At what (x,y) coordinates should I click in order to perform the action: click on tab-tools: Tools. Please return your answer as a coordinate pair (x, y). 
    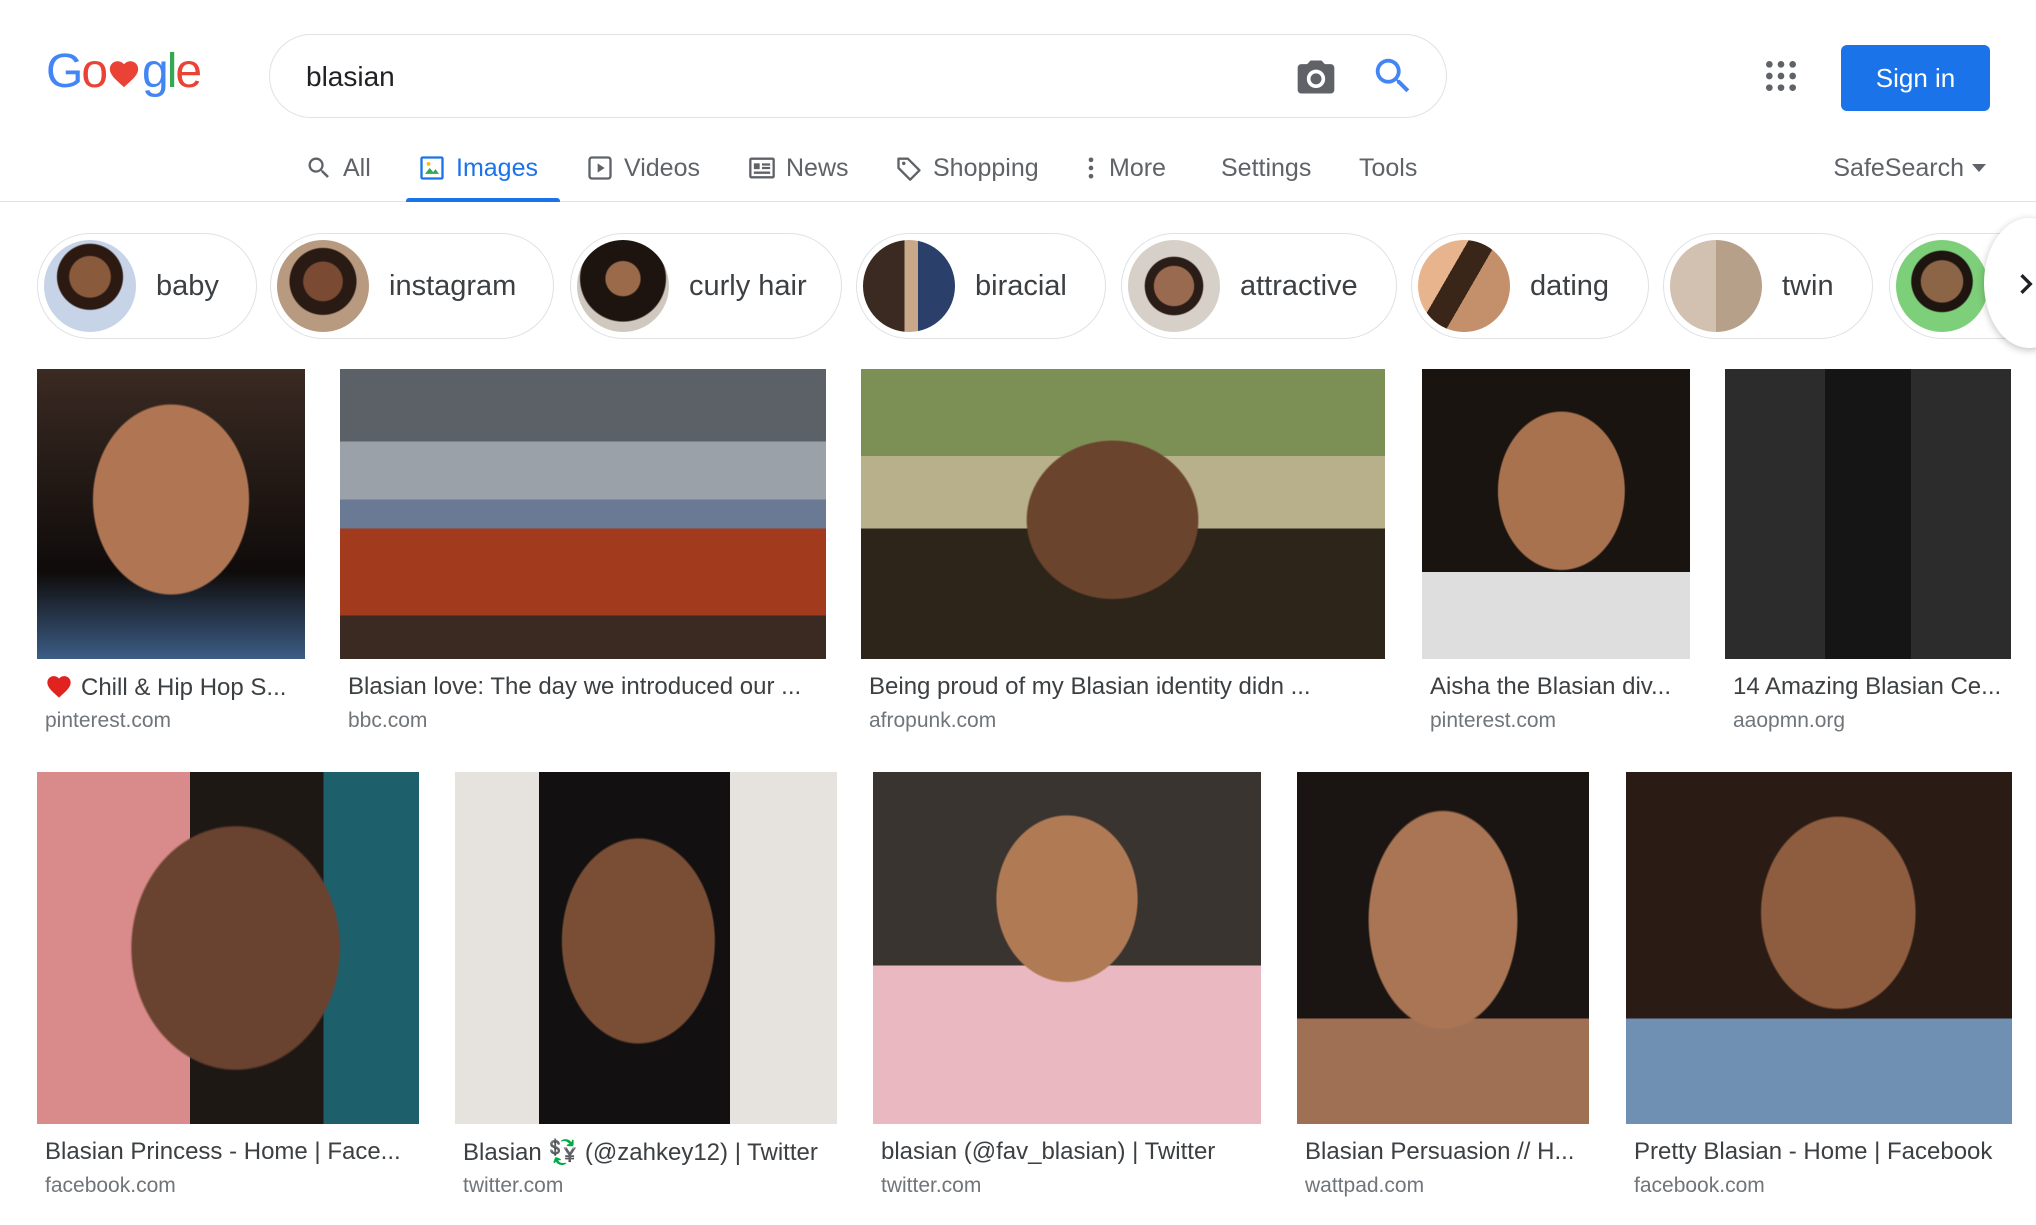
    Looking at the image, I should click on (1388, 168).